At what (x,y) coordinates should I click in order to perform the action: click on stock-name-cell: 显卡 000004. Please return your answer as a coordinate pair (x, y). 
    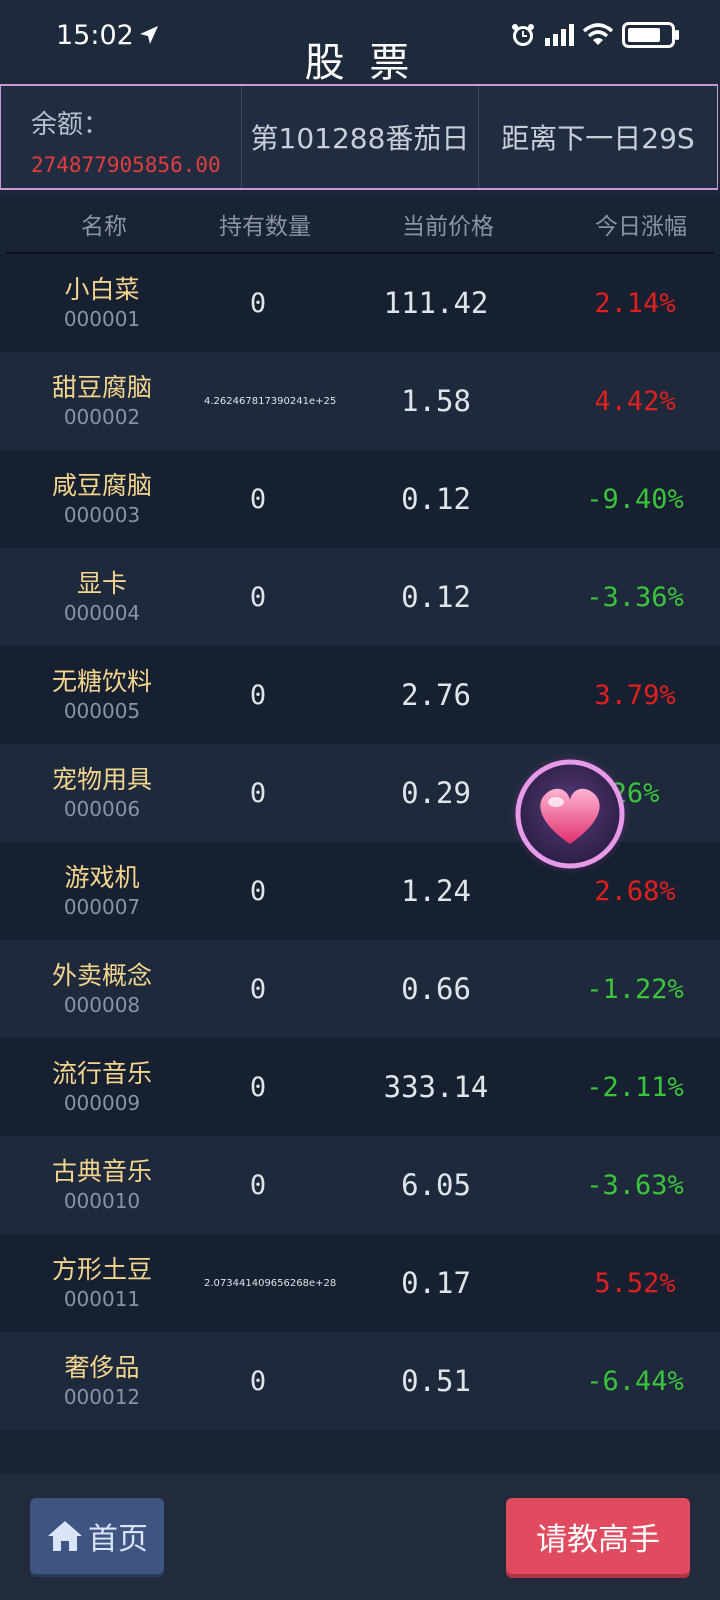
    Looking at the image, I should click on (102, 597).